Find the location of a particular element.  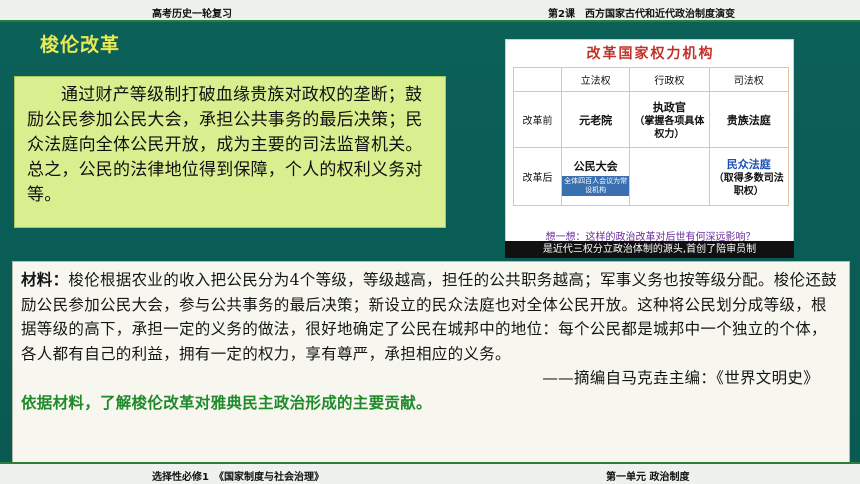

material-question: 依据材料，了解梭伦改革对雅典民主政治形成的主要贡献。 is located at coordinates (226, 402).